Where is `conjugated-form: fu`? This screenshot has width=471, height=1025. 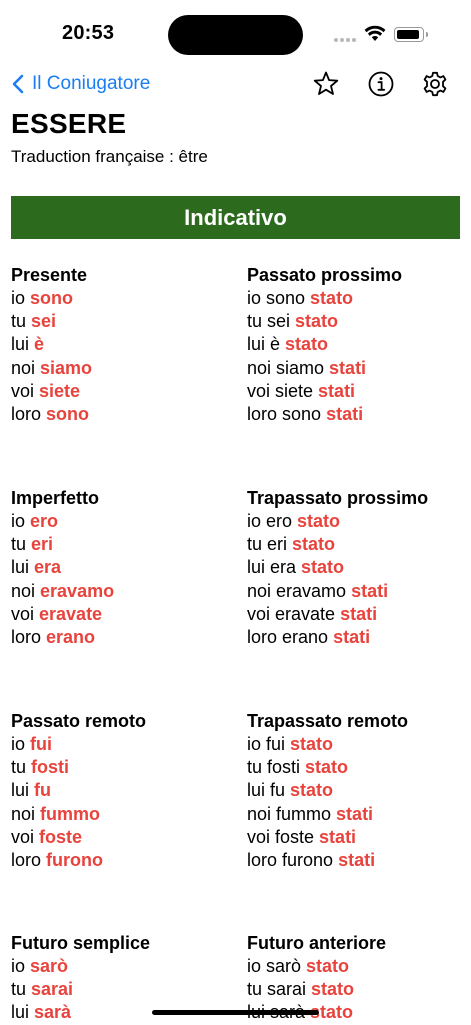
conjugated-form: fu is located at coordinates (43, 790).